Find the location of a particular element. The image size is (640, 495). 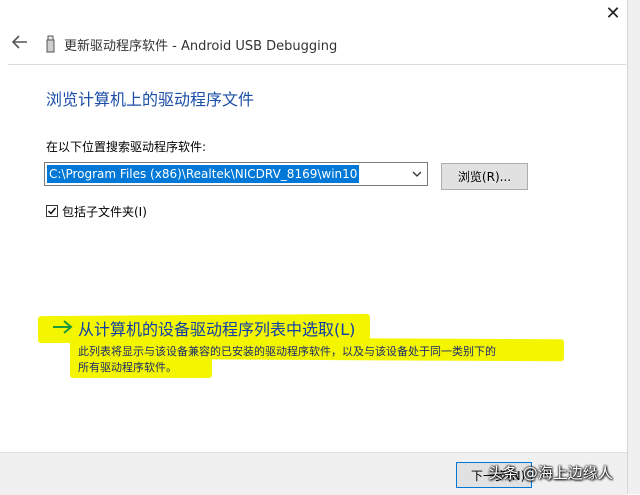

back-arrow-icon is located at coordinates (19, 42).